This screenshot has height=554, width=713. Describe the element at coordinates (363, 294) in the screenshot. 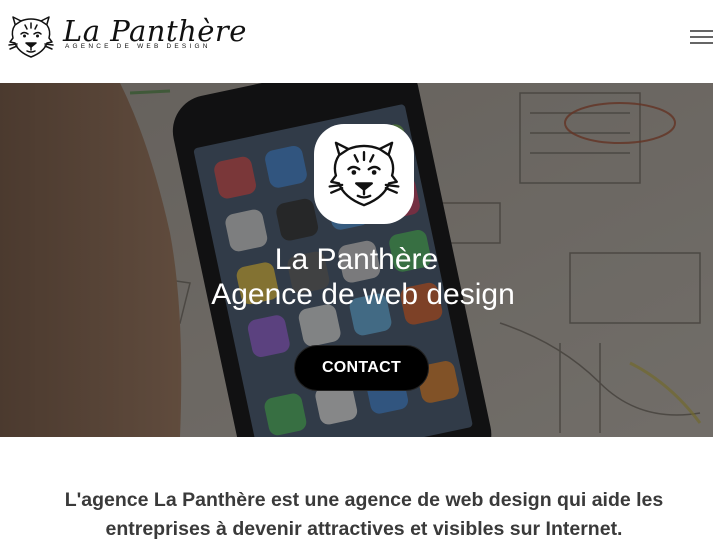

I see `hero-subtitle: Agence de web design` at that location.